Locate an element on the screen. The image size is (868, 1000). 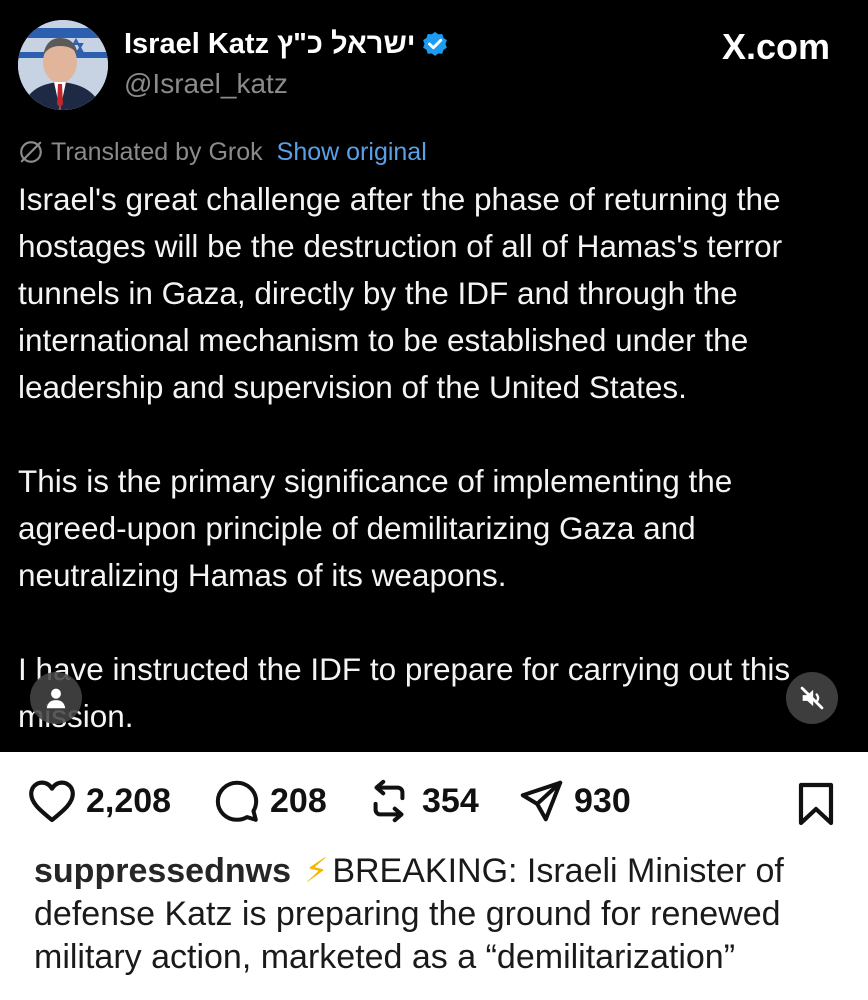
heart-icon is located at coordinates (52, 801).